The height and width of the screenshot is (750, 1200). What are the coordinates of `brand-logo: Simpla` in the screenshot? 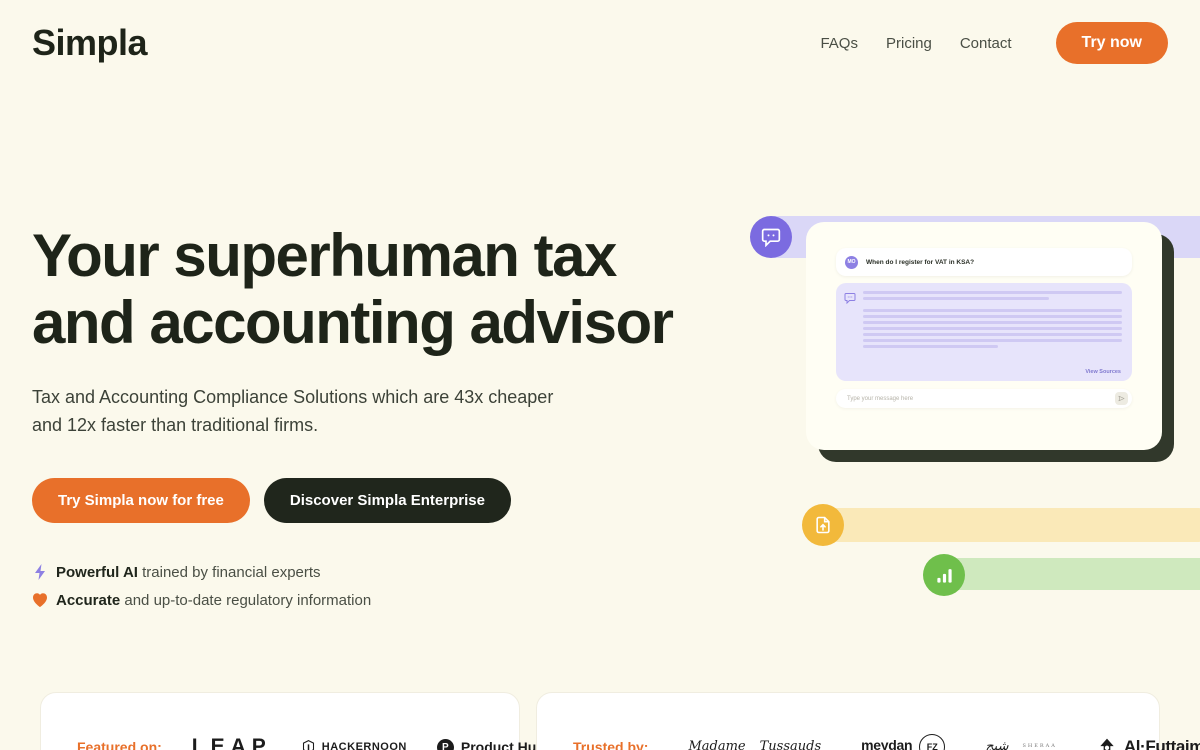 It's located at (90, 43).